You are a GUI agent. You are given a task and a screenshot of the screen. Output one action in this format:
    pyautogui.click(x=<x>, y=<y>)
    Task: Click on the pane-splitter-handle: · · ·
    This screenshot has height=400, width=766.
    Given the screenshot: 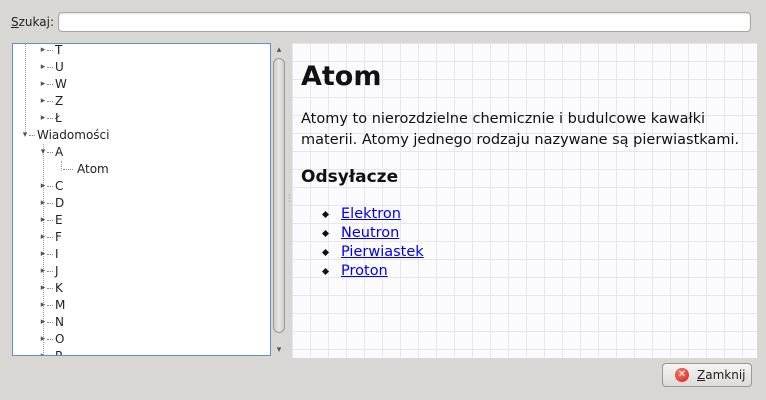 What is the action you would take?
    pyautogui.click(x=289, y=199)
    